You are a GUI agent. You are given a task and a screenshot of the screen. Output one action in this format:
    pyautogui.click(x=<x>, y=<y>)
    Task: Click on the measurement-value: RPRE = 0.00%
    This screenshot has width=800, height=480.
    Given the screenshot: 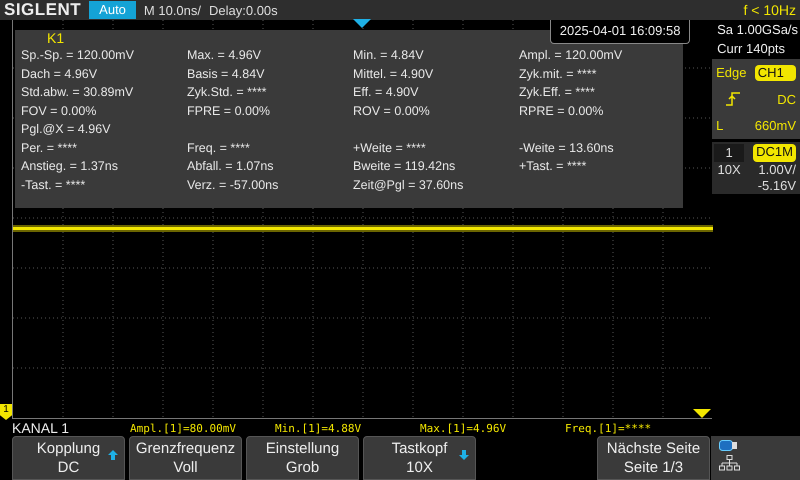 What is the action you would take?
    pyautogui.click(x=561, y=111)
    